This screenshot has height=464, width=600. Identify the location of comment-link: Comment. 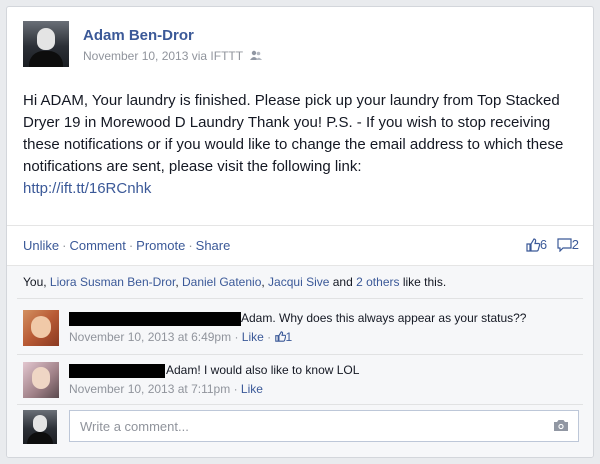
(97, 245).